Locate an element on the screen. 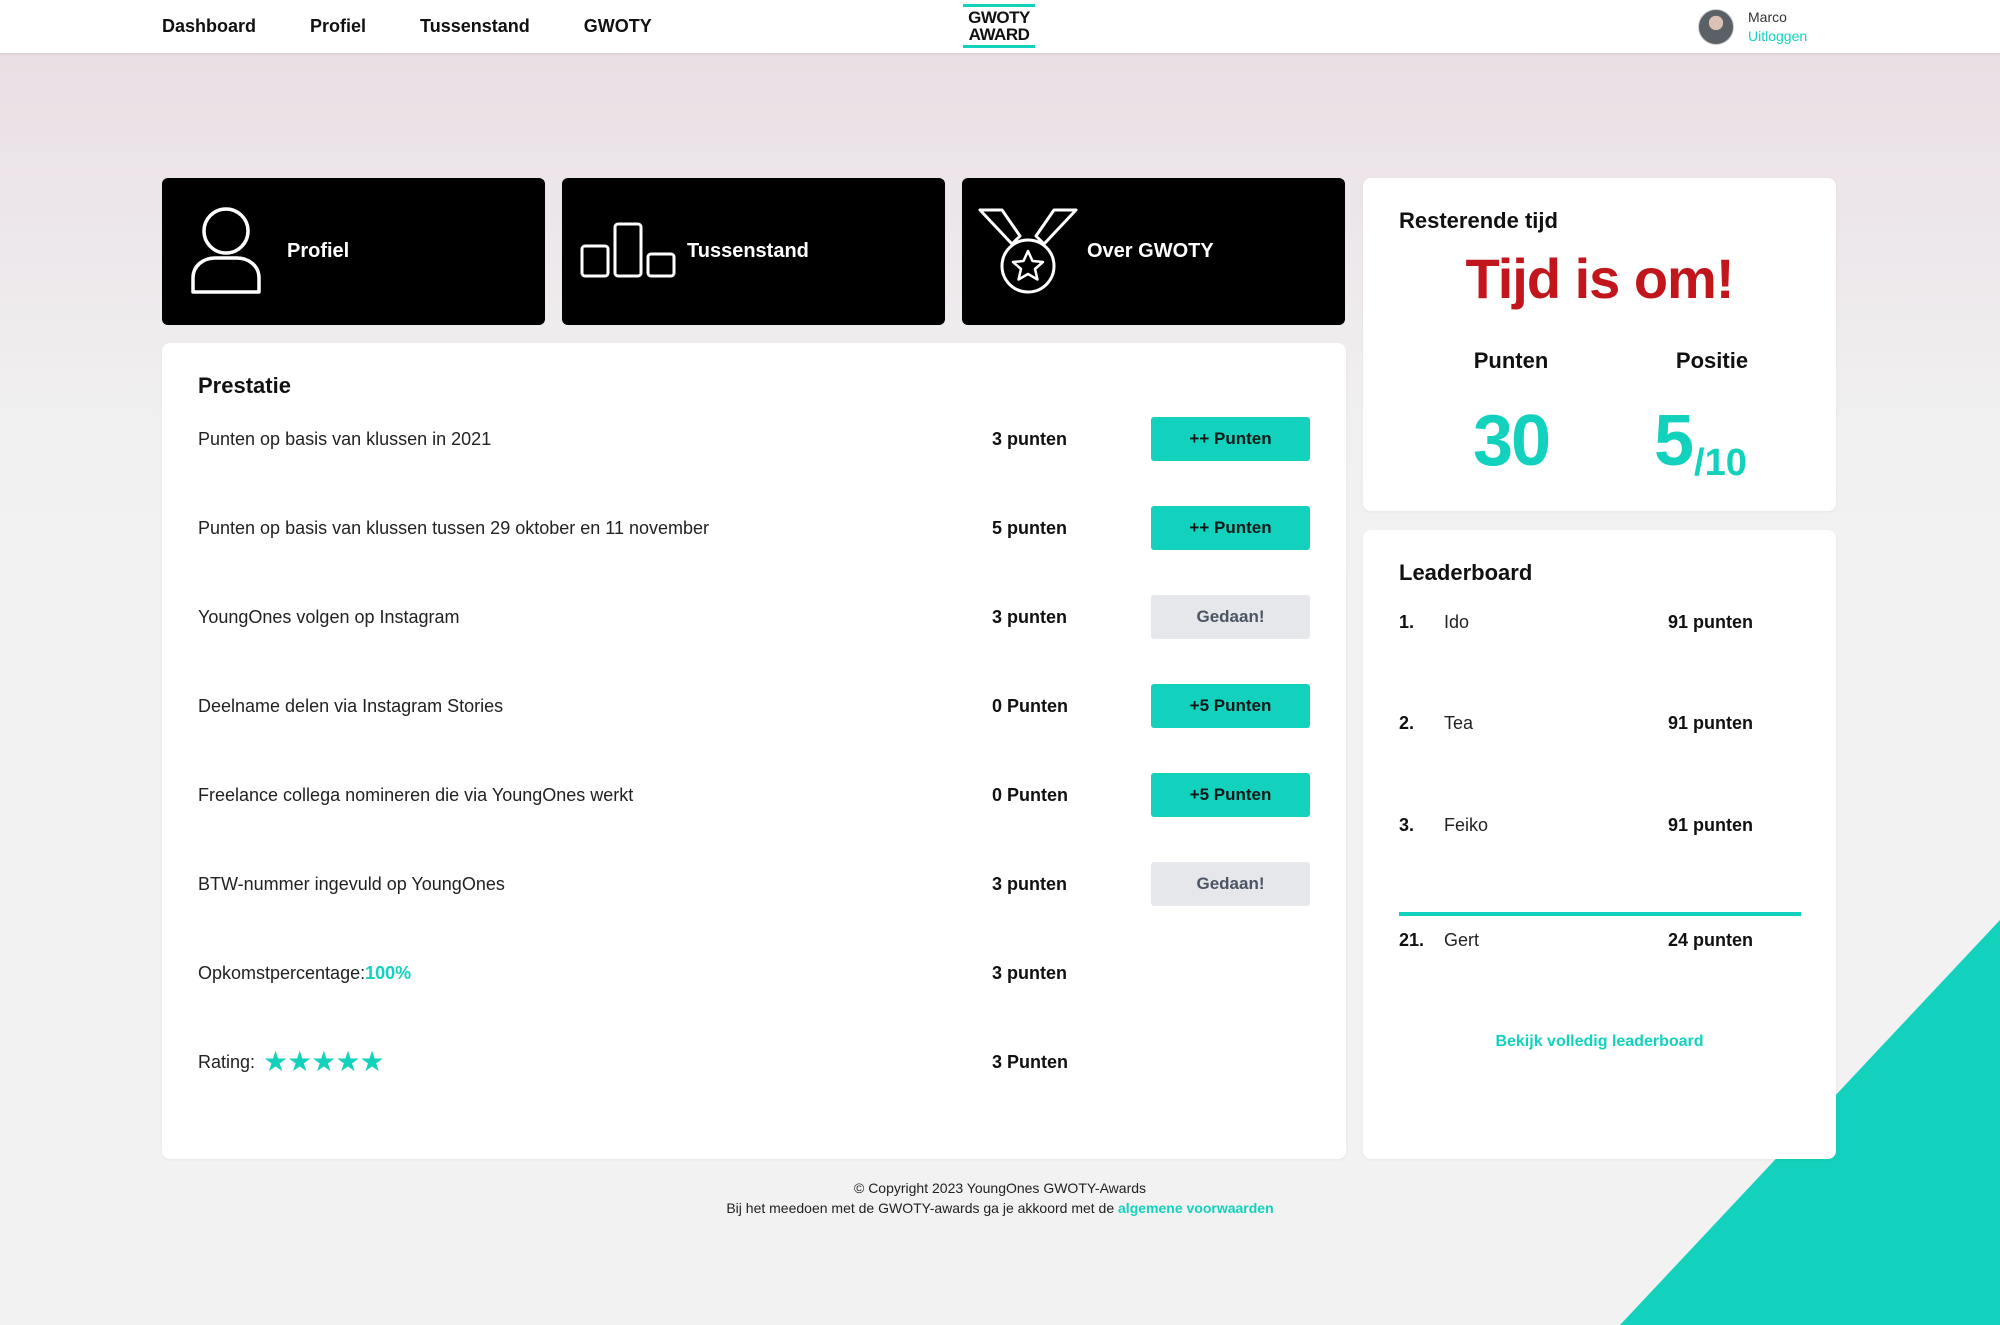  points-value: 30 is located at coordinates (1511, 441).